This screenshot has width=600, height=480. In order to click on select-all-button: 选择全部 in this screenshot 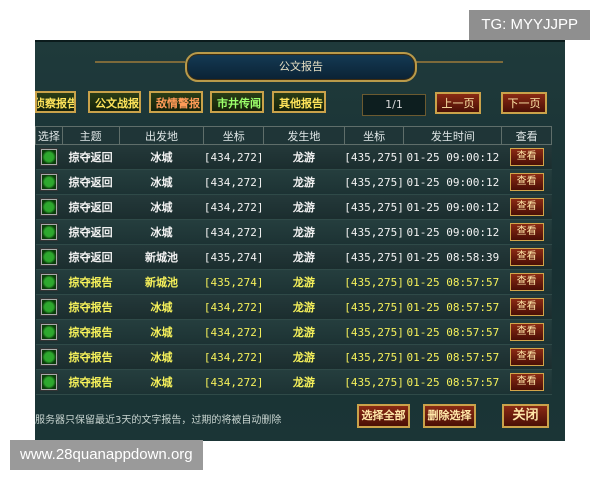, I will do `click(383, 416)`.